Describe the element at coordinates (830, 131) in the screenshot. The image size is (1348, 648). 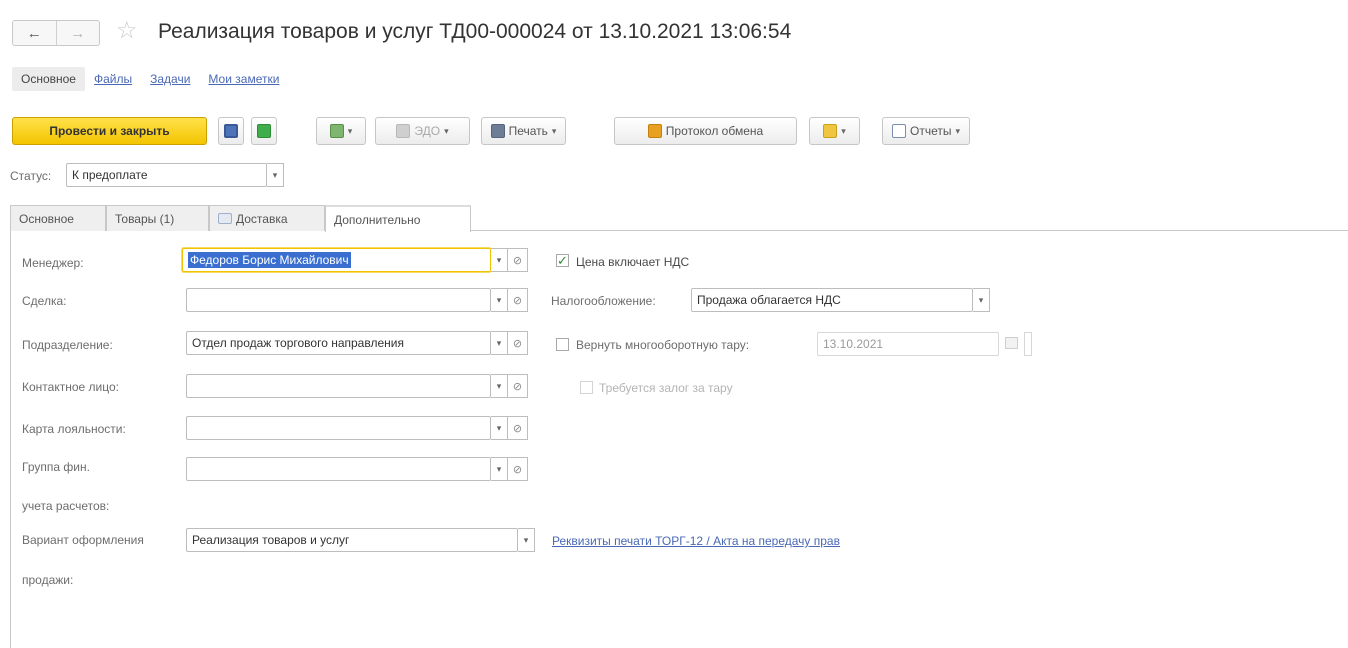
I see `document-gear-icon` at that location.